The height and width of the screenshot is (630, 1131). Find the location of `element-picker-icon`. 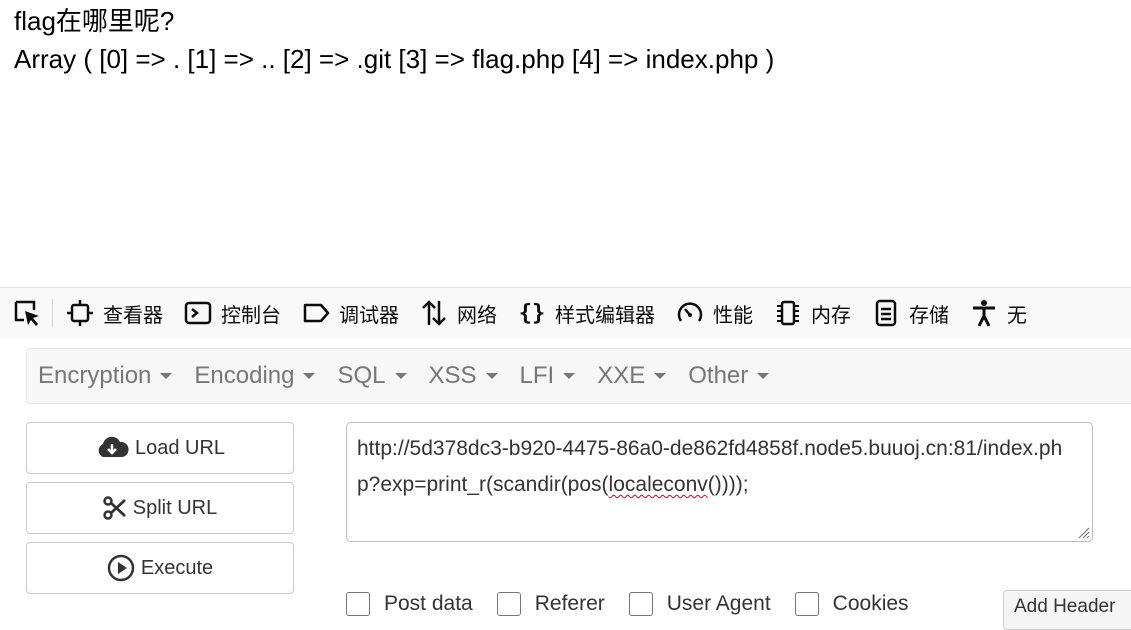

element-picker-icon is located at coordinates (27, 313).